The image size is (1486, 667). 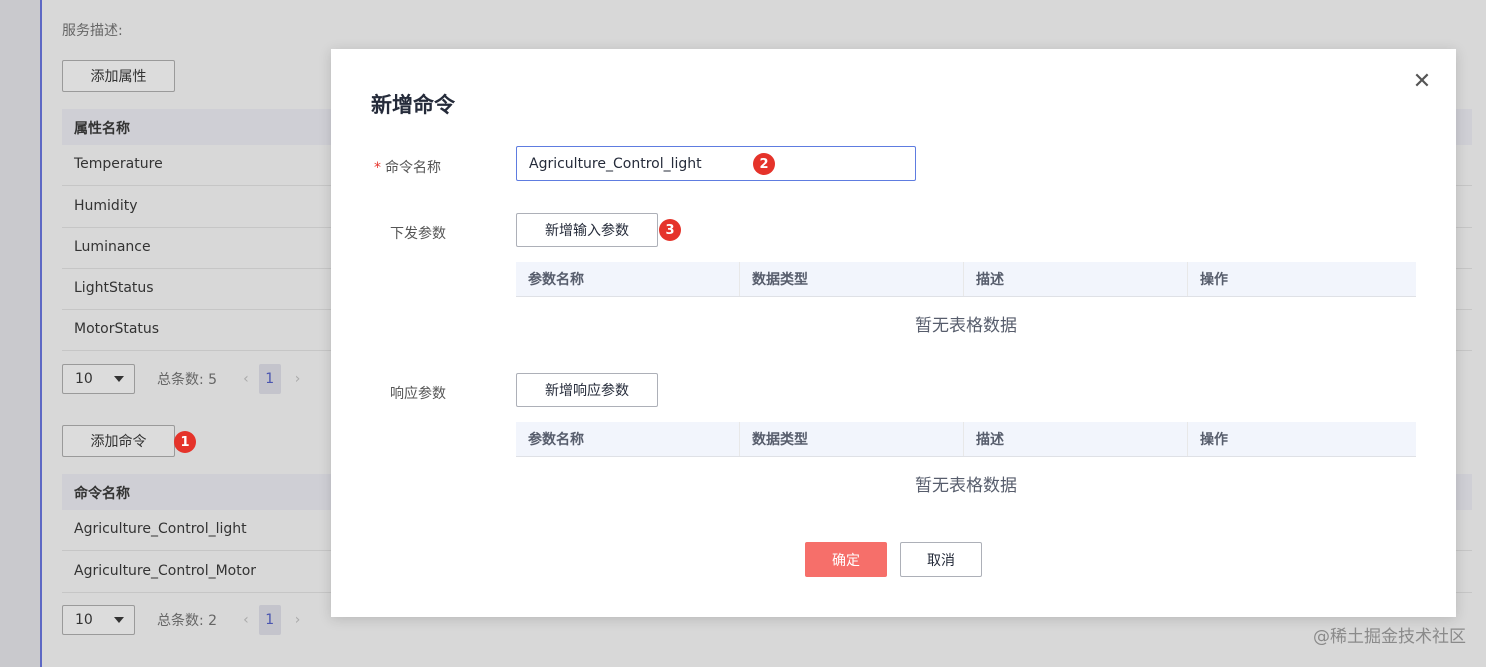 What do you see at coordinates (160, 529) in the screenshot?
I see `cell: Agriculture_Control_light` at bounding box center [160, 529].